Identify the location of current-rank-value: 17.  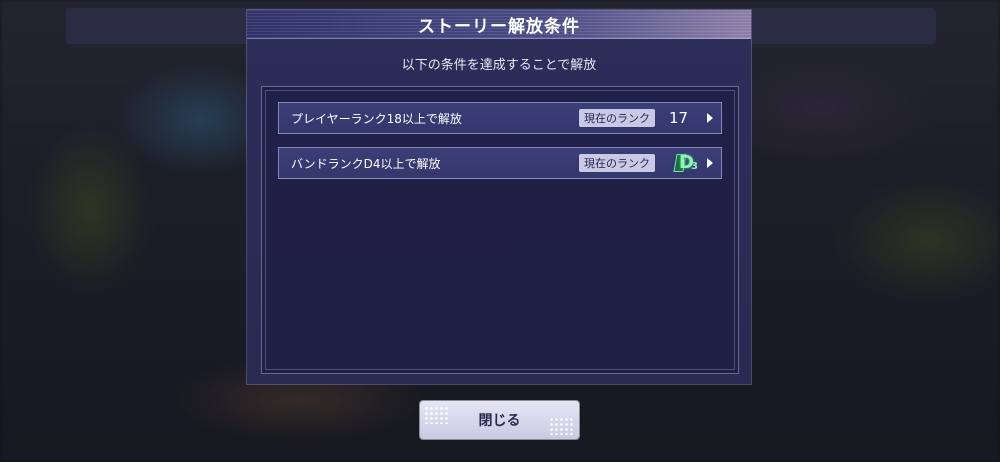
(679, 118).